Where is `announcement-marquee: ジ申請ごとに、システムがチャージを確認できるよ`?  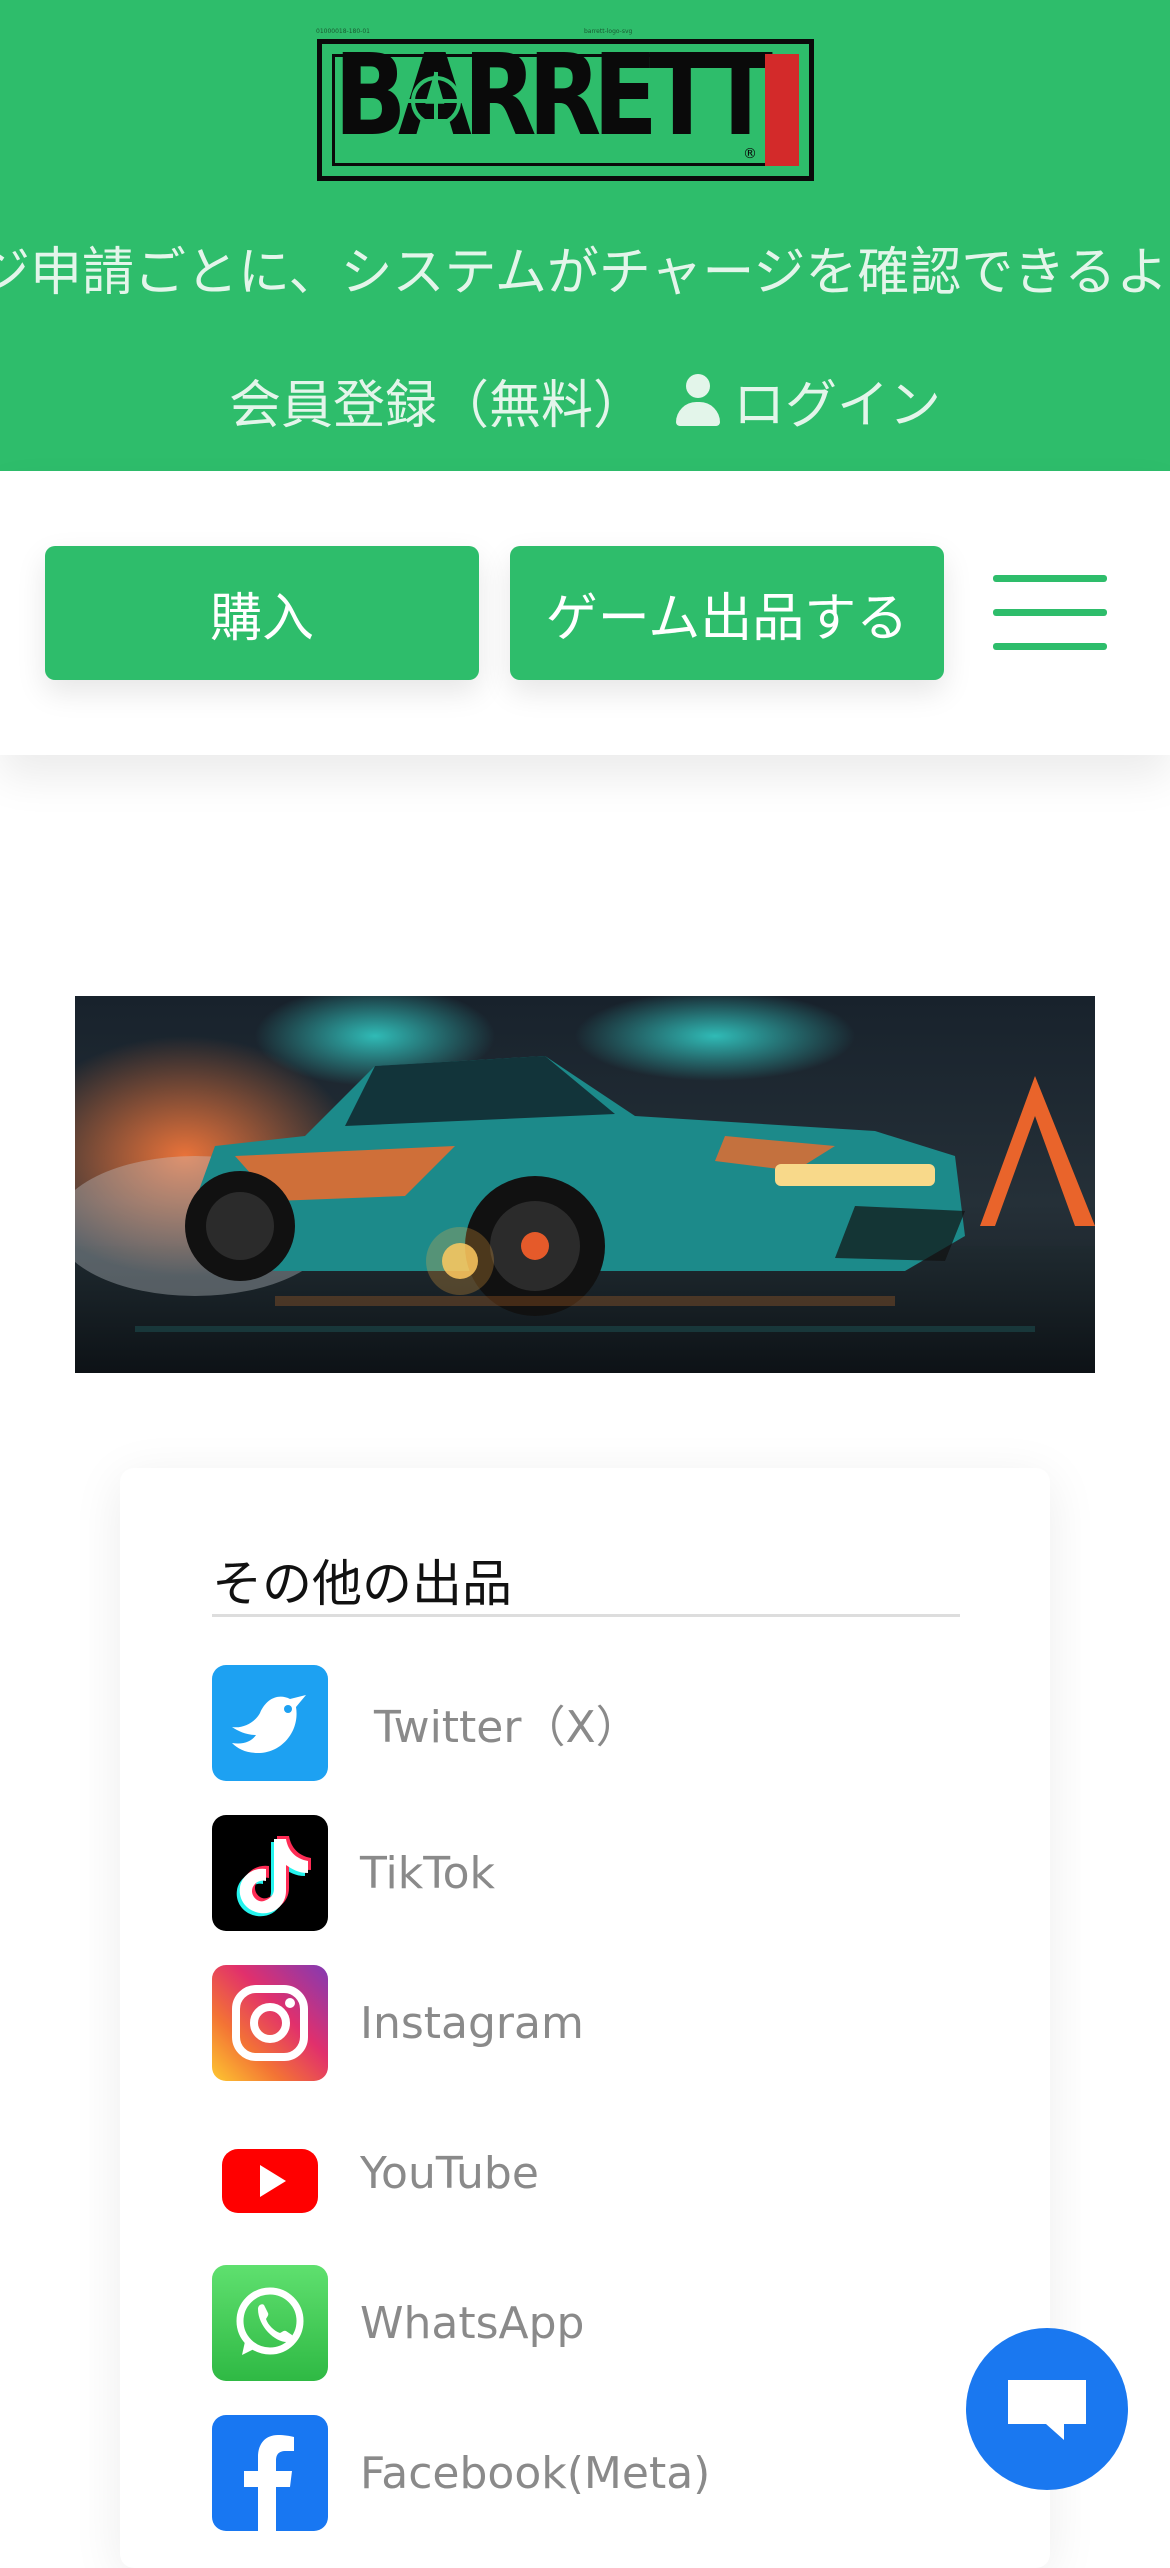 announcement-marquee: ジ申請ごとに、システムがチャージを確認できるよ is located at coordinates (585, 273).